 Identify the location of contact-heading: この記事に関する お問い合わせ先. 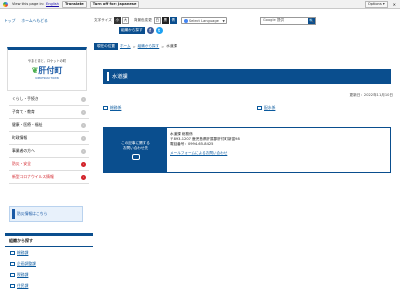
(135, 150).